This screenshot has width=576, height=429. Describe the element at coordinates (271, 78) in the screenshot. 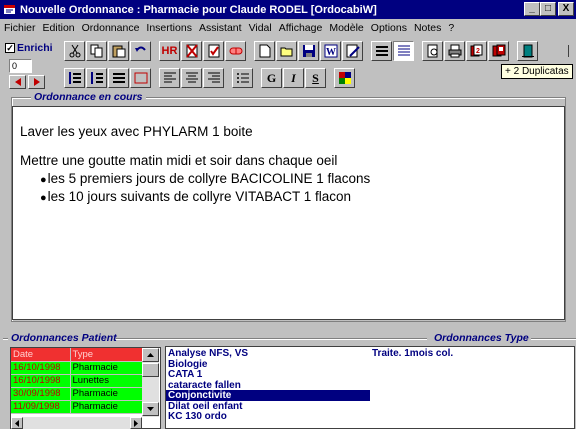

I see `bold-button: G` at that location.